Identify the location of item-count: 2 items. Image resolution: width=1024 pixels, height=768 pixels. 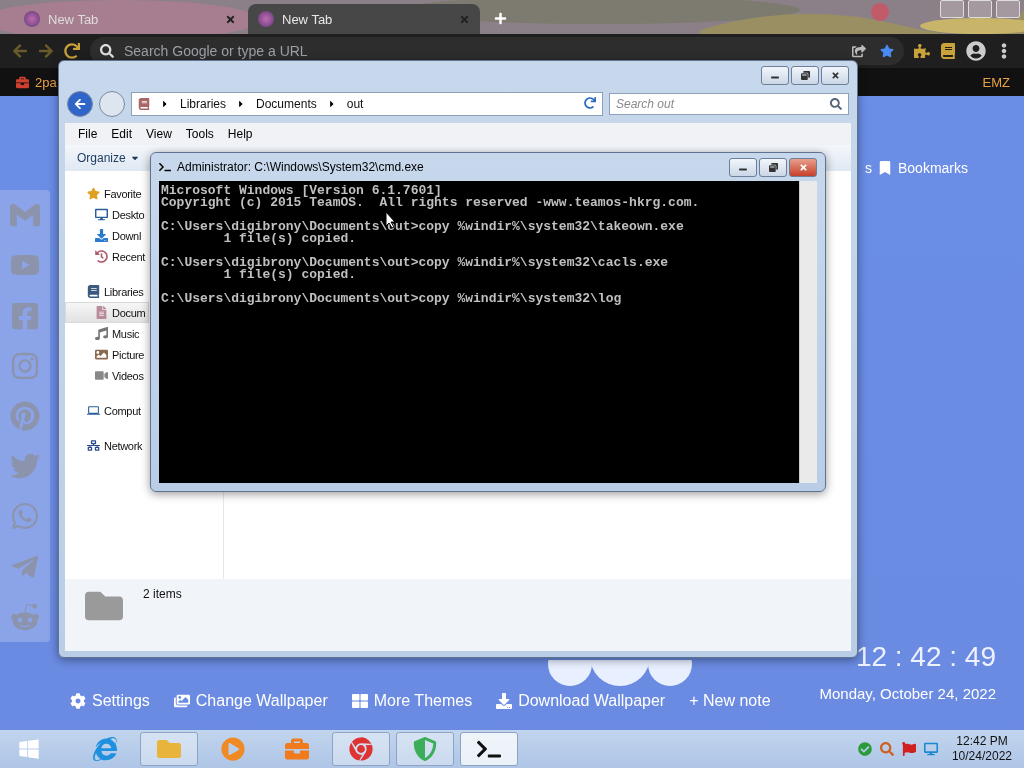
(162, 594).